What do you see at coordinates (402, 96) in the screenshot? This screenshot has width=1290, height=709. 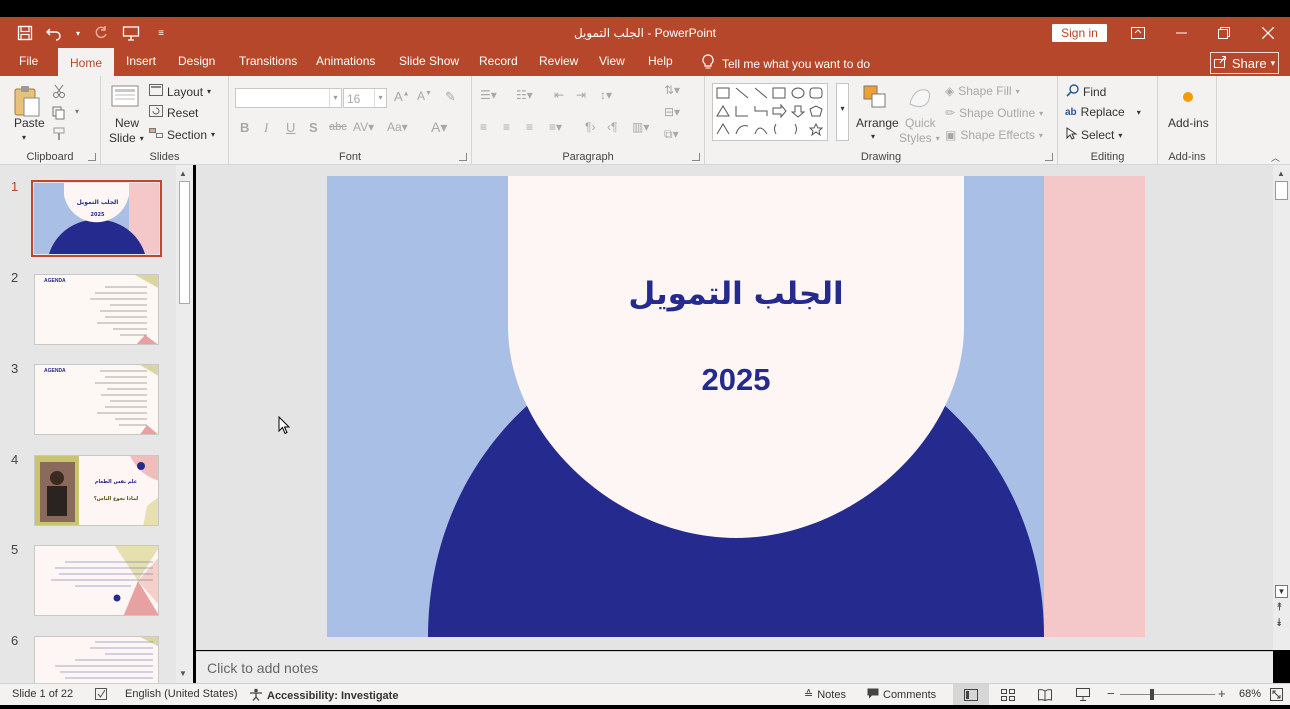 I see `increase-font-size-icon: A▲` at bounding box center [402, 96].